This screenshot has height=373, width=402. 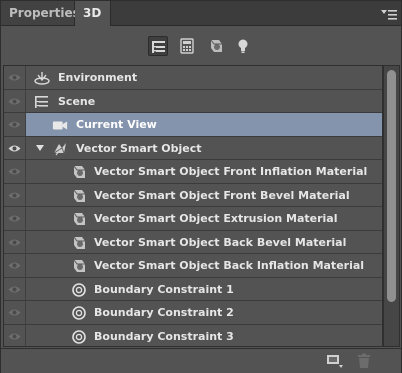 I want to click on meshes-filter-button, so click(x=187, y=46).